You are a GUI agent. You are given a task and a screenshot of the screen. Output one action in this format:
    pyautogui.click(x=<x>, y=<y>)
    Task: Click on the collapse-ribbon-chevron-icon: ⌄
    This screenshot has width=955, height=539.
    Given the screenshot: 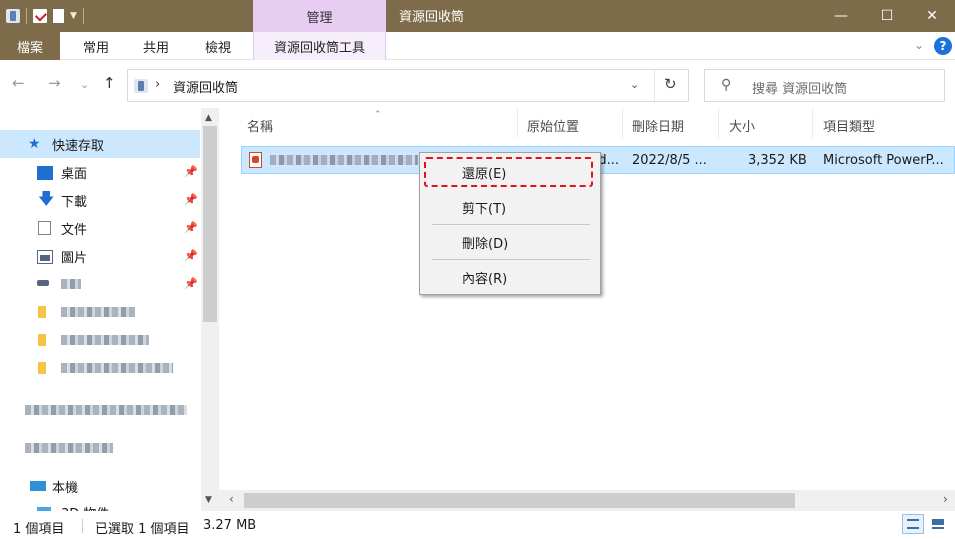 What is the action you would take?
    pyautogui.click(x=919, y=45)
    